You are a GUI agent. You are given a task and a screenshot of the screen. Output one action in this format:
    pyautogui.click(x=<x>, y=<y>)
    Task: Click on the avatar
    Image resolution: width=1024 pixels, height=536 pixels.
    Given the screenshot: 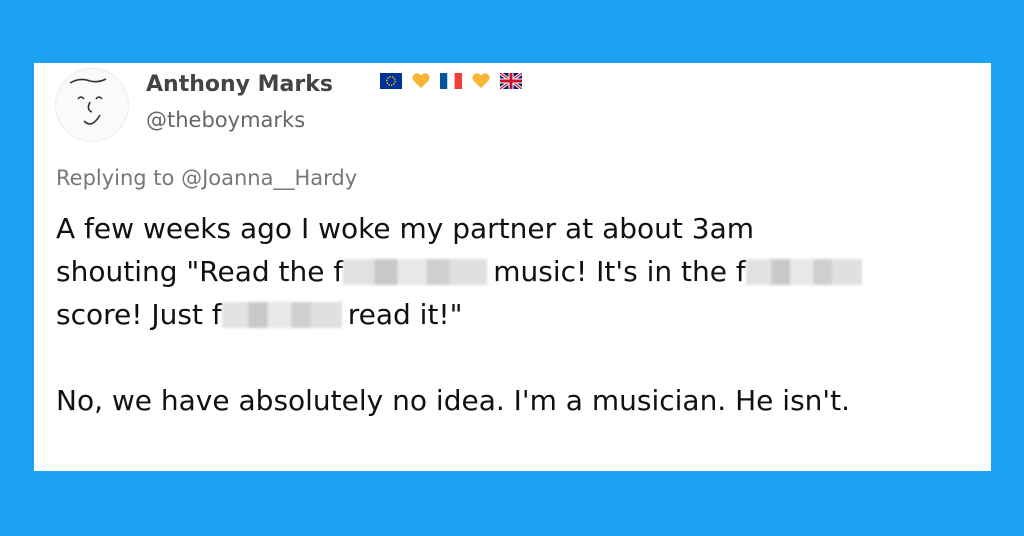 What is the action you would take?
    pyautogui.click(x=92, y=105)
    